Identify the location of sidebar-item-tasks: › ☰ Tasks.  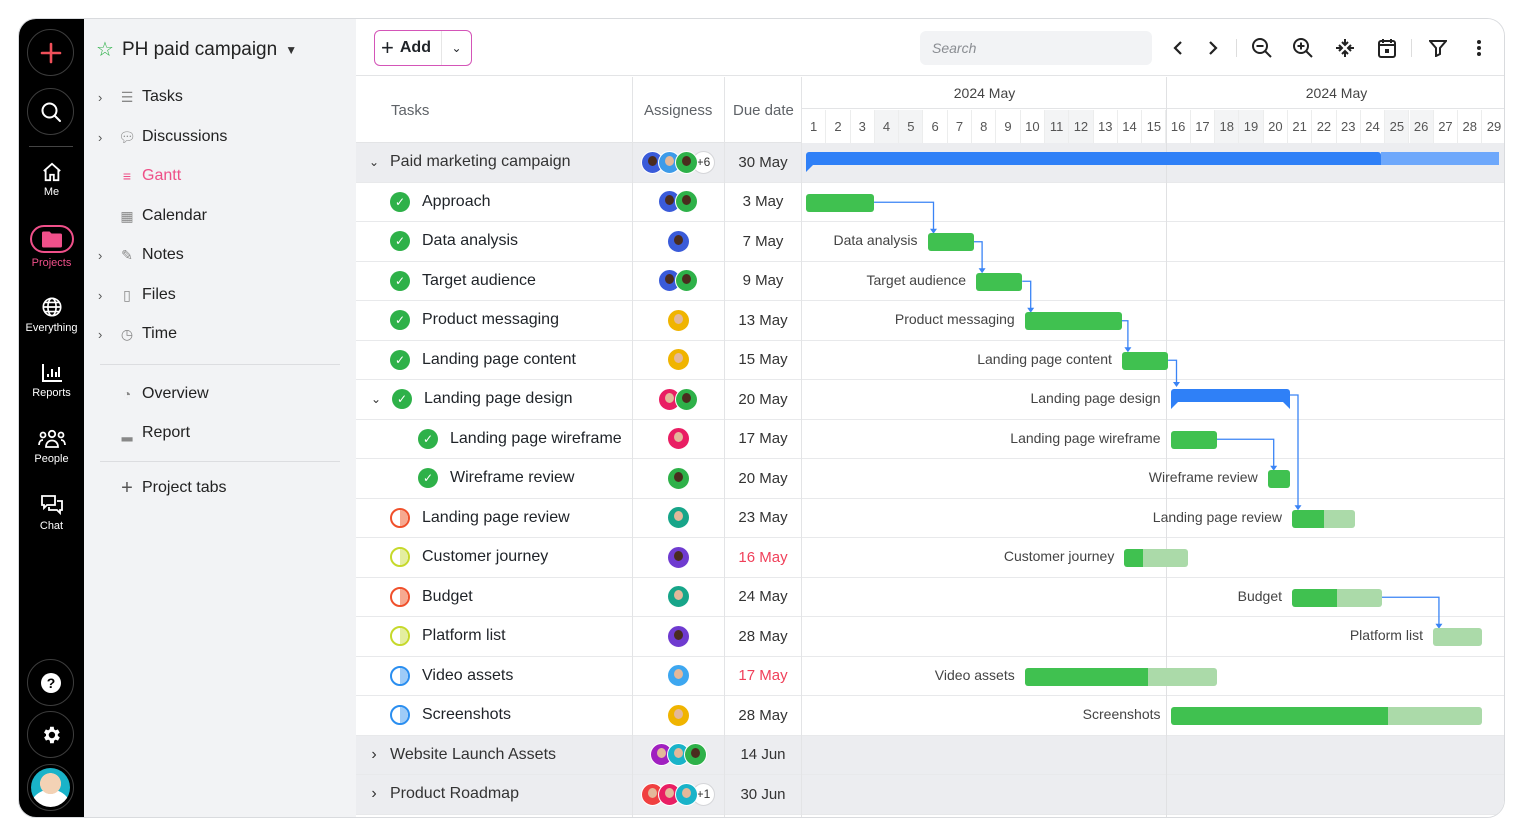
(140, 97).